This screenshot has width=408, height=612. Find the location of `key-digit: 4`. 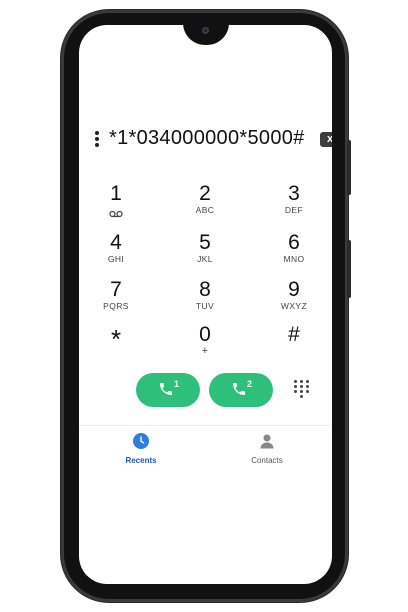

key-digit: 4 is located at coordinates (116, 242).